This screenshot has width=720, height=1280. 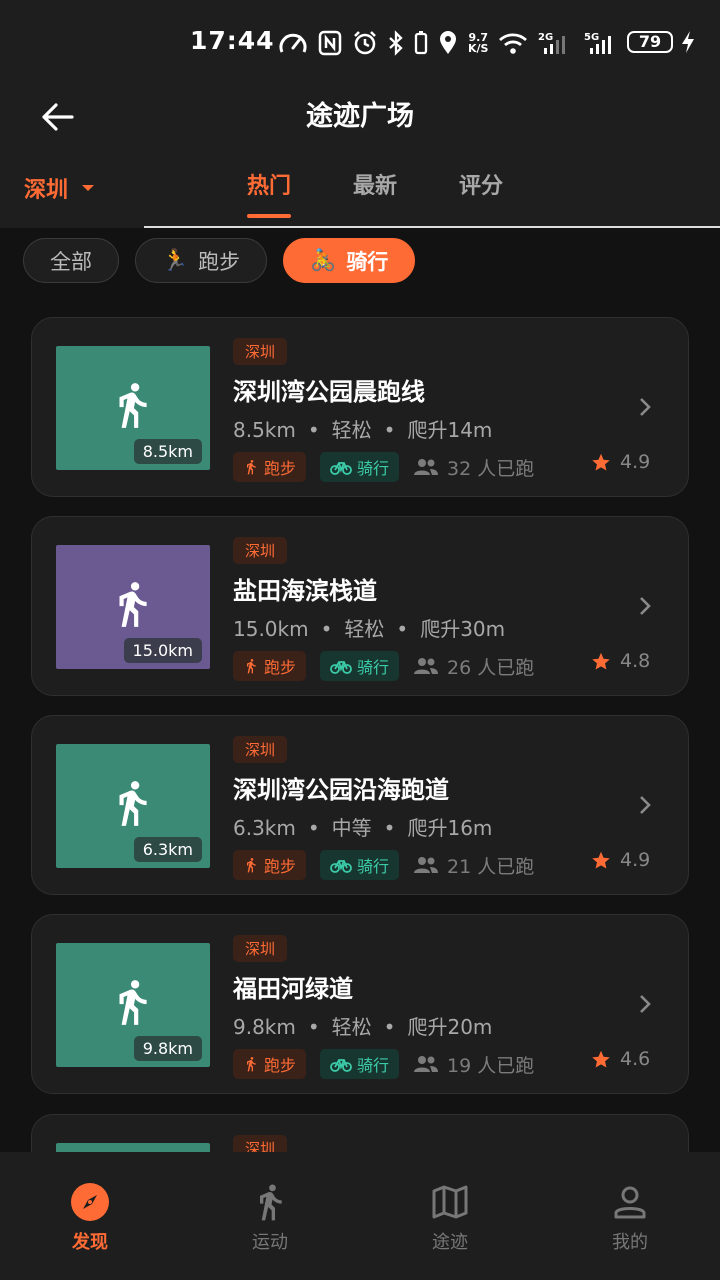 What do you see at coordinates (365, 43) in the screenshot?
I see `alarm-icon` at bounding box center [365, 43].